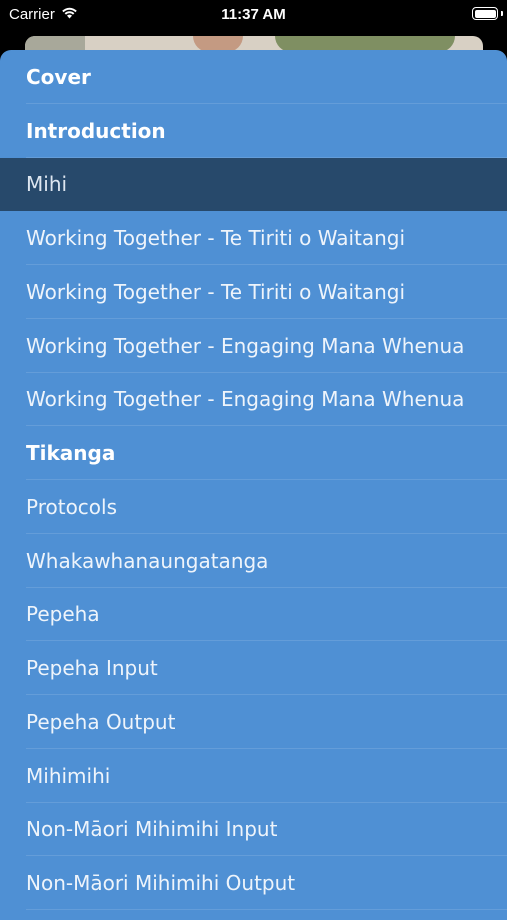  I want to click on menu-item-label: Tikanga, so click(71, 453).